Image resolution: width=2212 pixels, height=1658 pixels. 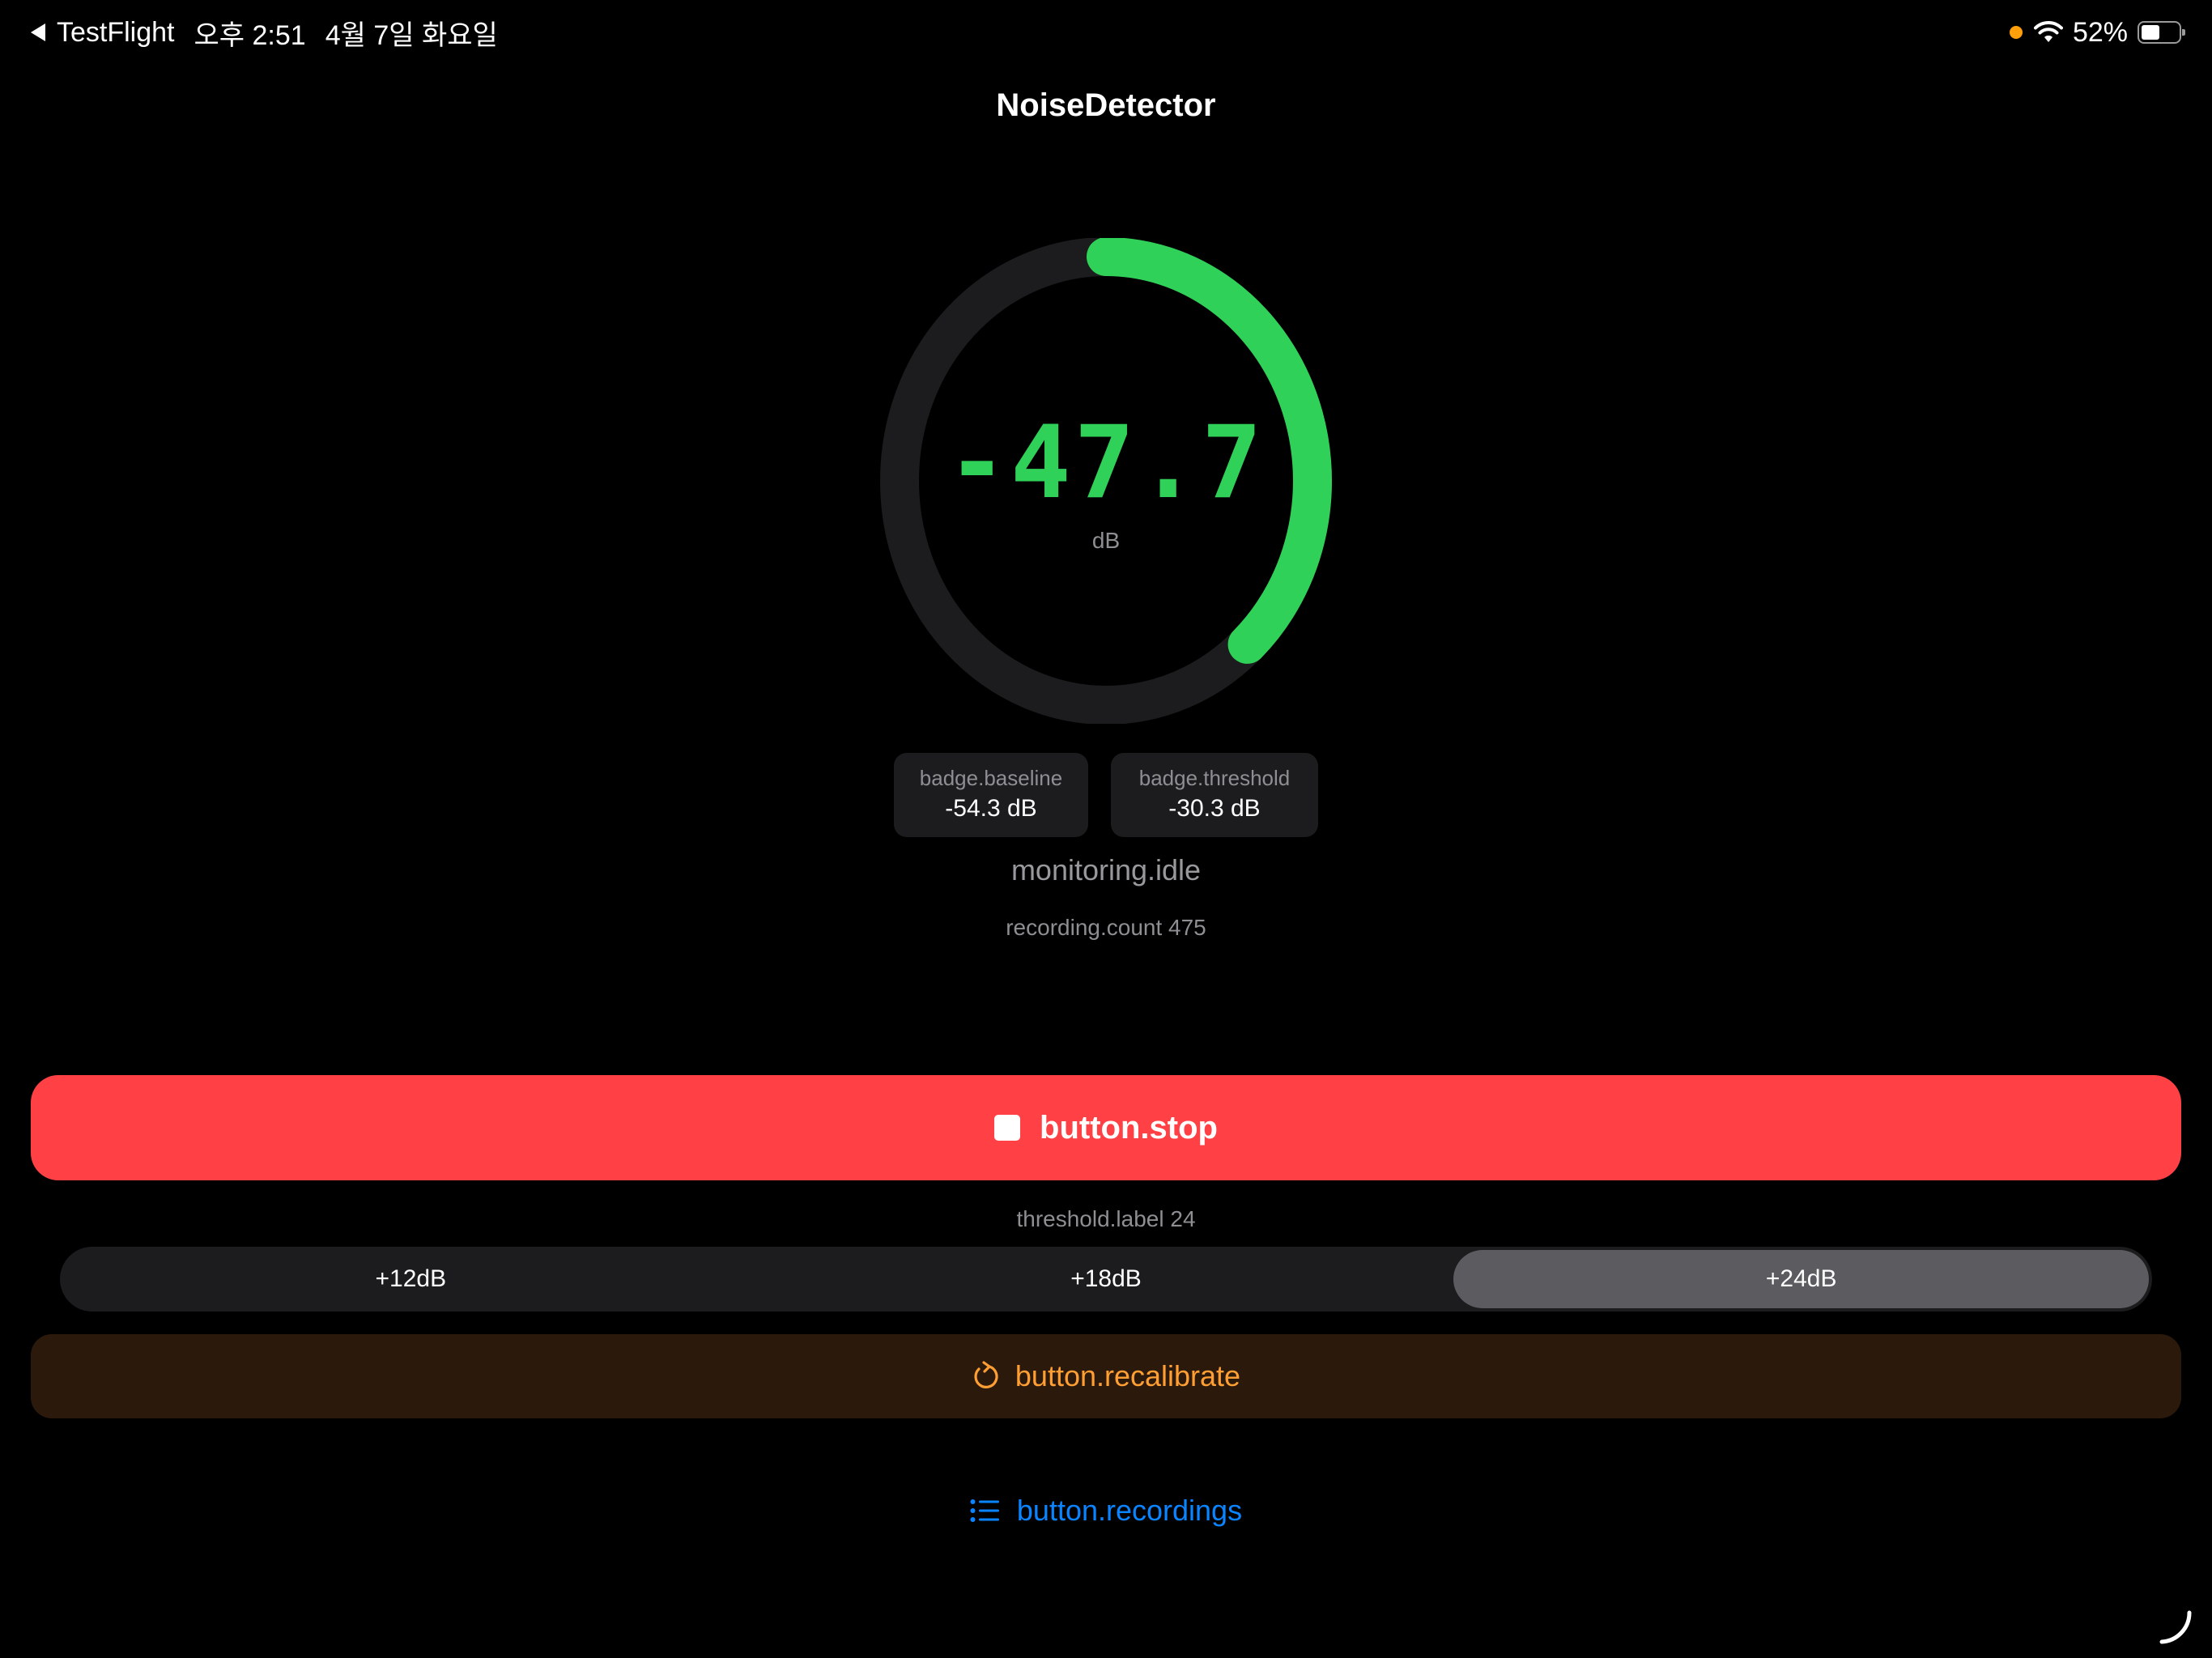 I want to click on baseline-badge-value: -54.3 dB, so click(x=991, y=808).